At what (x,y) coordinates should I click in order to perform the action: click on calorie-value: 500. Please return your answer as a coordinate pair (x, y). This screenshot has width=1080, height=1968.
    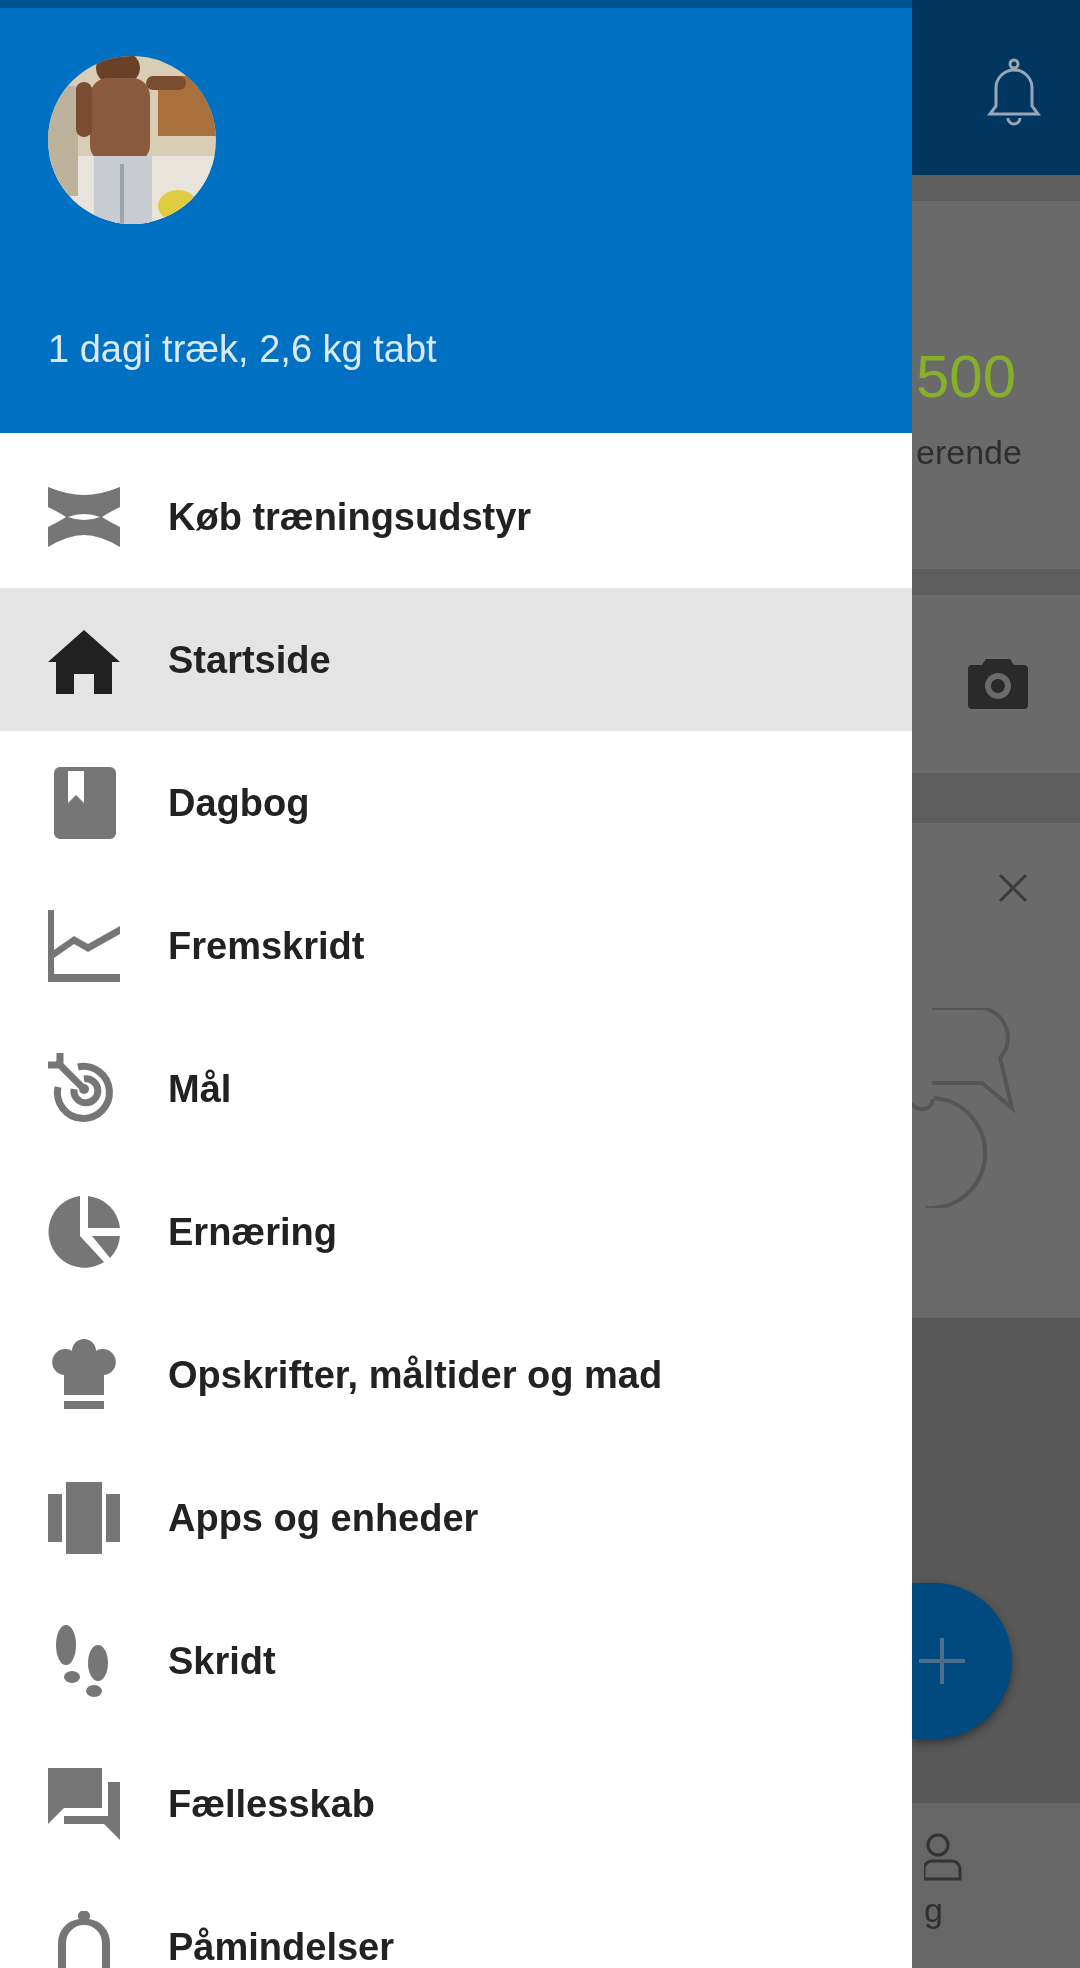
    Looking at the image, I should click on (967, 377).